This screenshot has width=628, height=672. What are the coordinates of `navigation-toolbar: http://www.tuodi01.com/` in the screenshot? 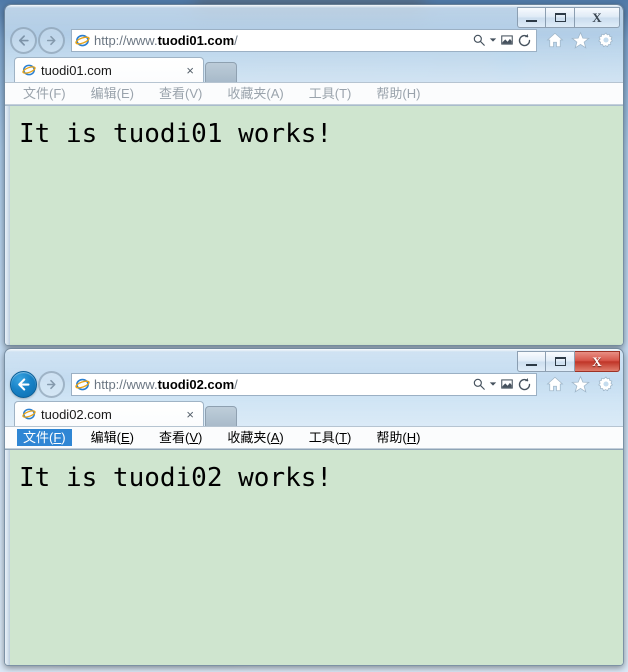 It's located at (314, 40).